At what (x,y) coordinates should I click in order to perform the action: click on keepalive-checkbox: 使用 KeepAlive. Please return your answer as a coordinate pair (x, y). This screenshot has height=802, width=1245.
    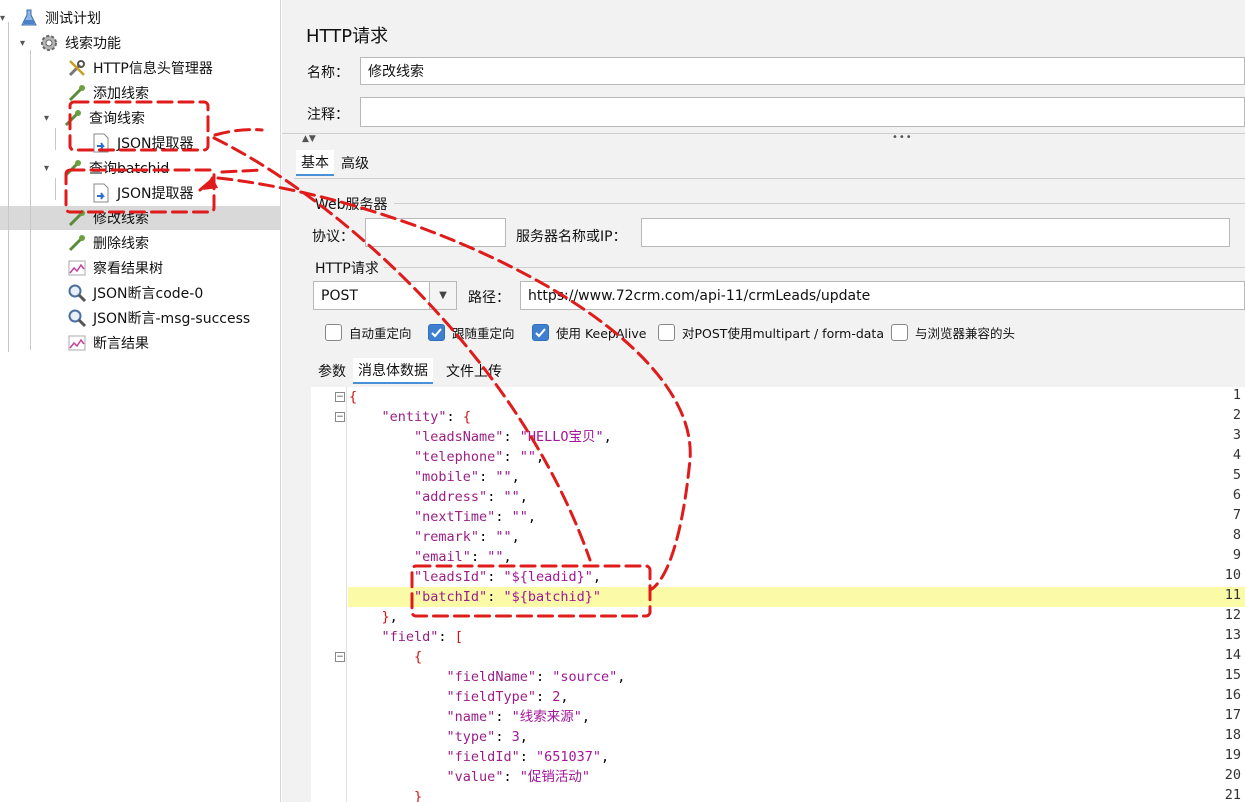
    Looking at the image, I should click on (589, 332).